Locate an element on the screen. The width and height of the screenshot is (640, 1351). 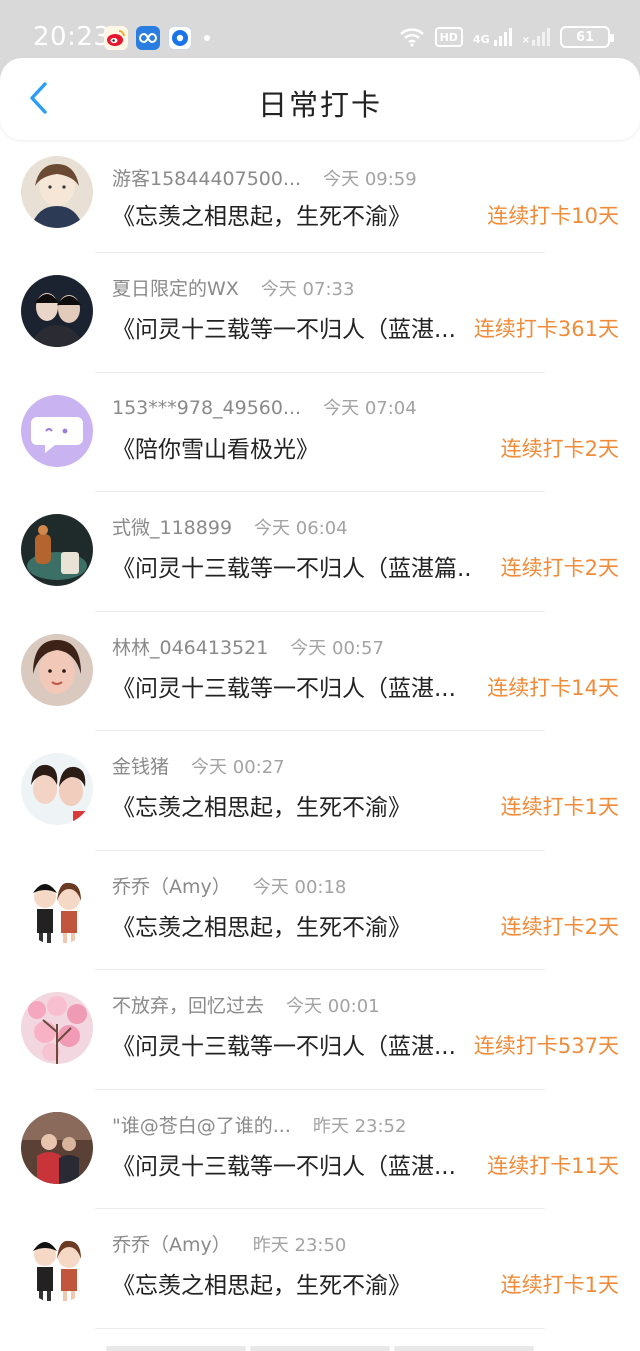
checkin-time: 今天 00:18 is located at coordinates (299, 887).